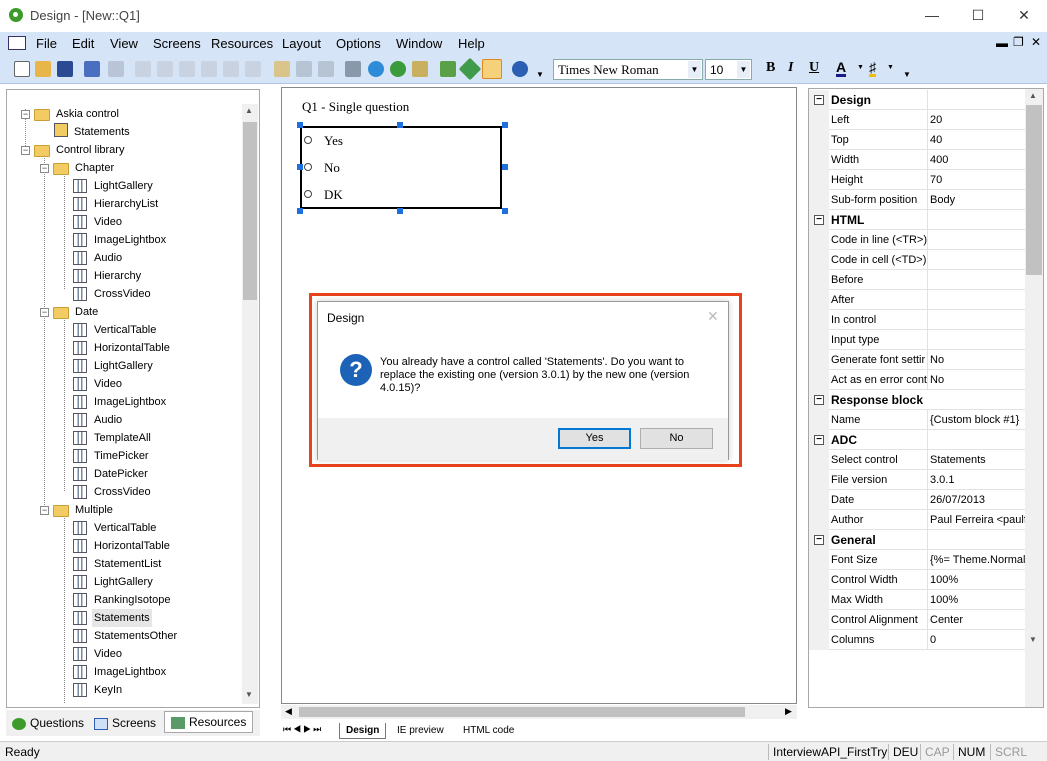 The image size is (1047, 761). I want to click on tree-item: DatePicker, so click(121, 474).